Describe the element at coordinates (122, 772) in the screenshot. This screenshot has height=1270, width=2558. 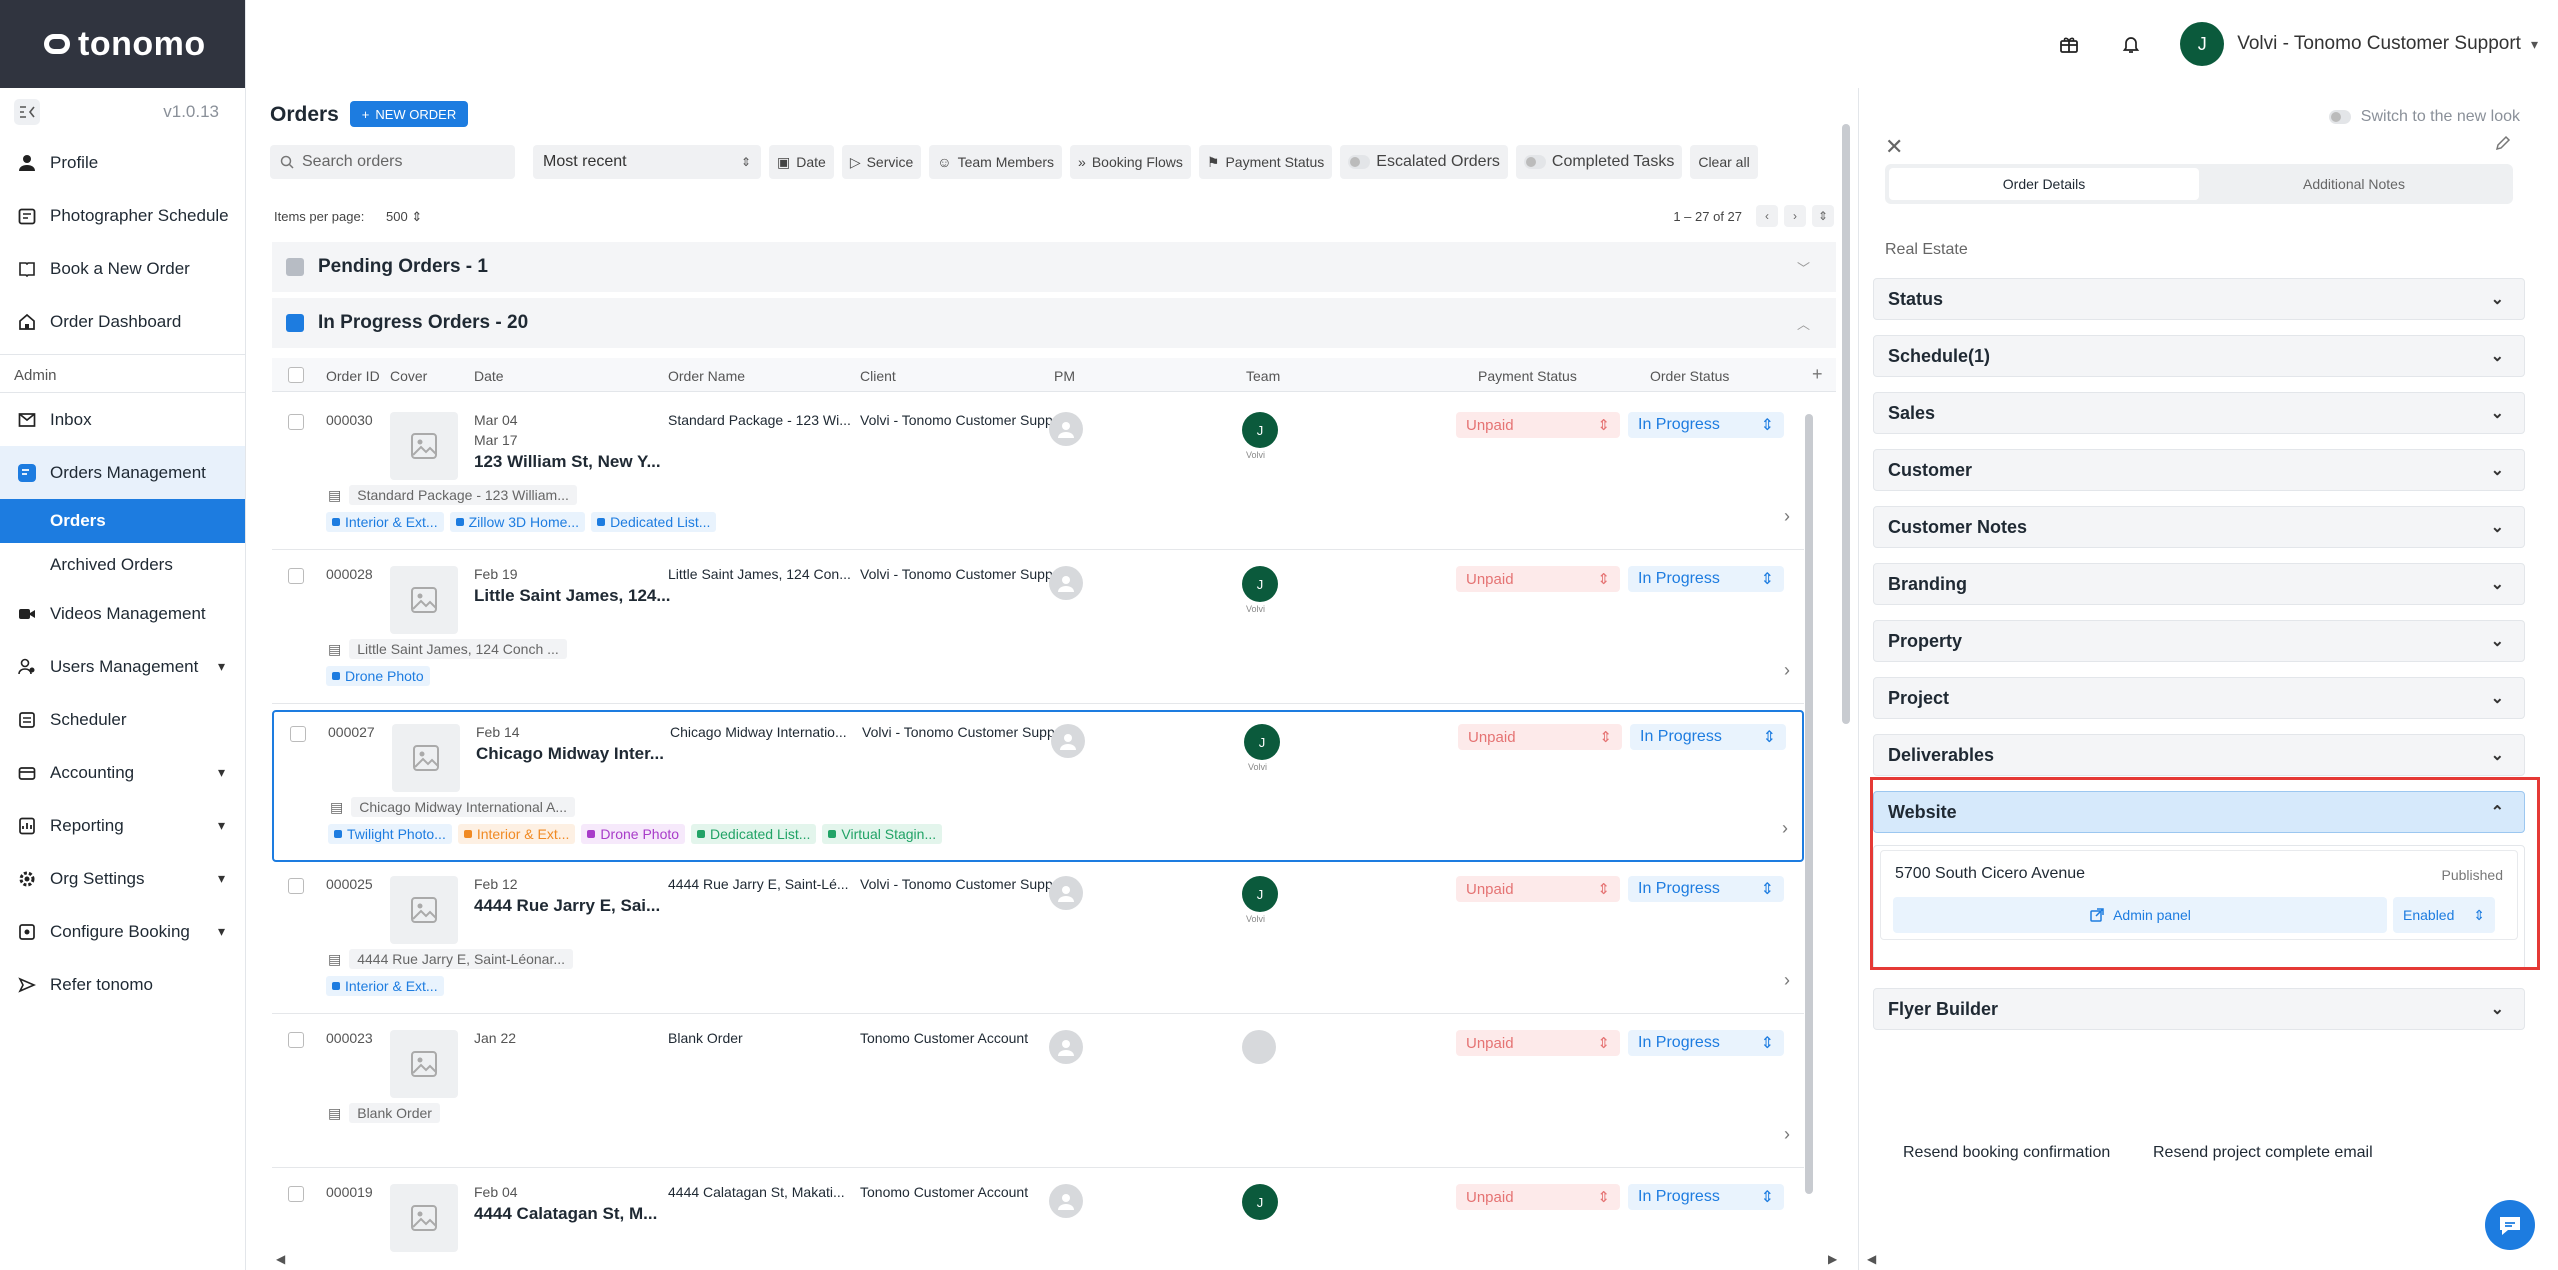
I see `sidebar-item-accounting: Accounting ▾` at that location.